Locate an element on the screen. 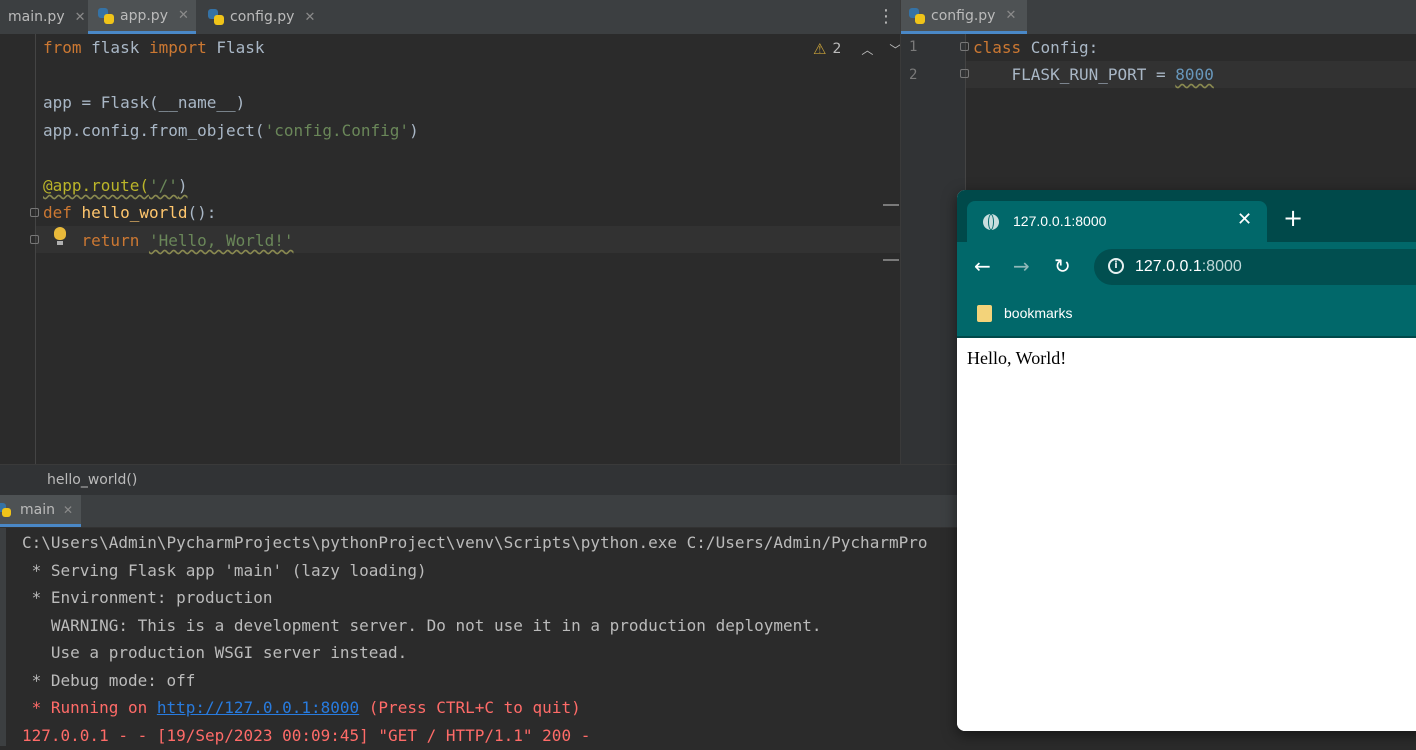 The width and height of the screenshot is (1416, 750). run-tab-label: main is located at coordinates (37, 509).